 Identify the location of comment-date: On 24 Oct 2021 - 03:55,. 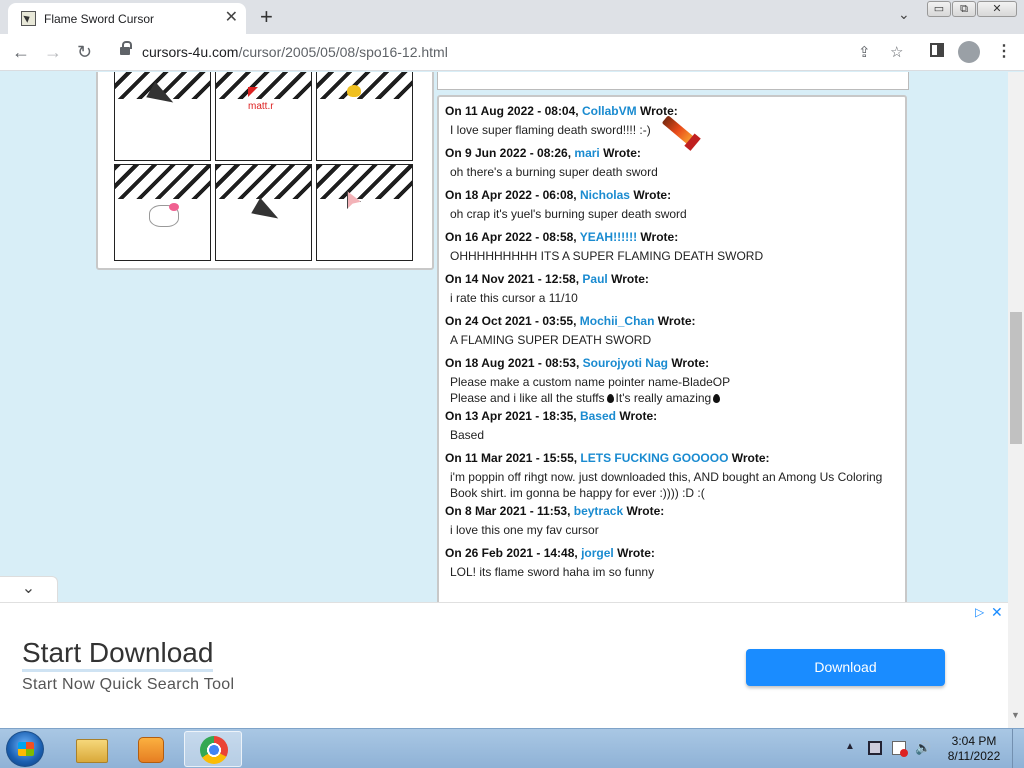
(511, 321).